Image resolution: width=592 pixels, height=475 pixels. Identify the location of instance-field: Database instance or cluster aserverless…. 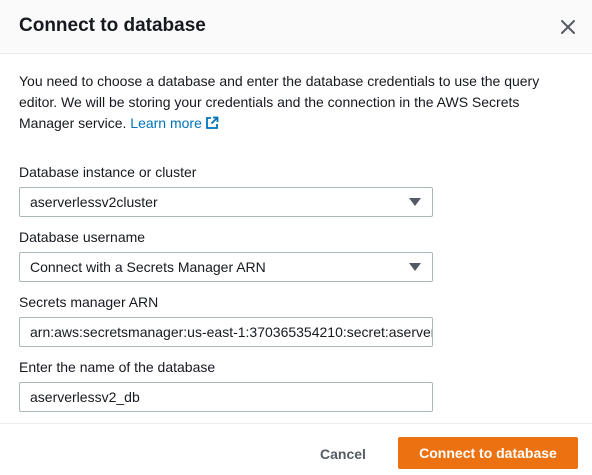
(226, 189).